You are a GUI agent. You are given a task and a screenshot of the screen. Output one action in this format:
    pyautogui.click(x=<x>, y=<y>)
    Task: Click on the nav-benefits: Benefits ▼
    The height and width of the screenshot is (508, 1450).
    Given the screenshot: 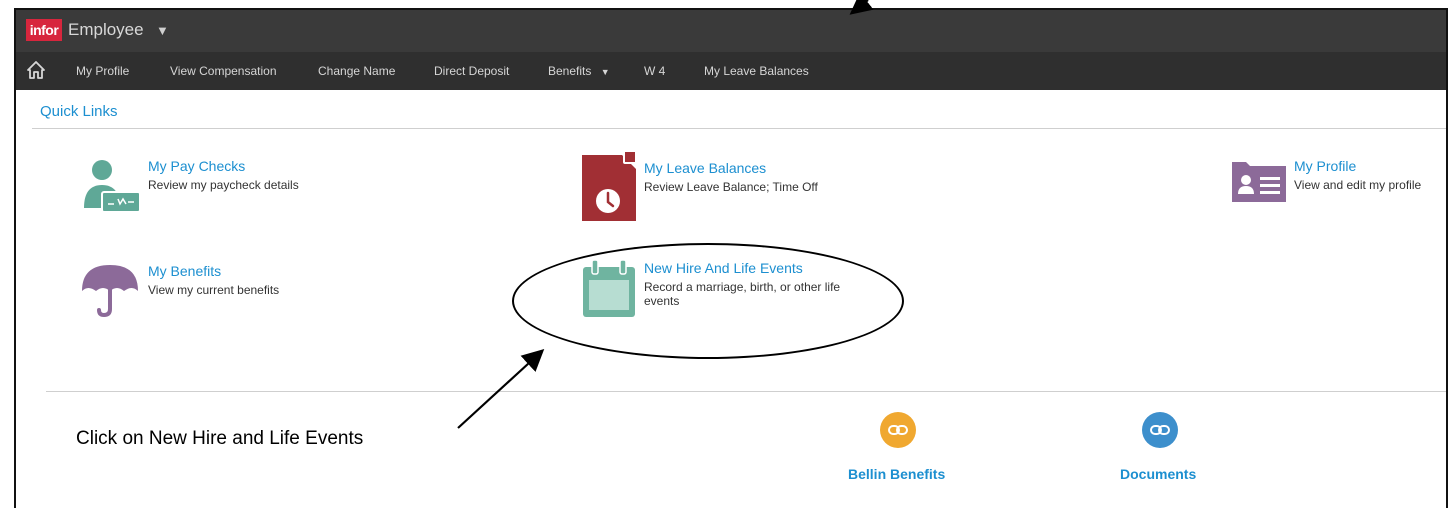 What is the action you would take?
    pyautogui.click(x=579, y=71)
    